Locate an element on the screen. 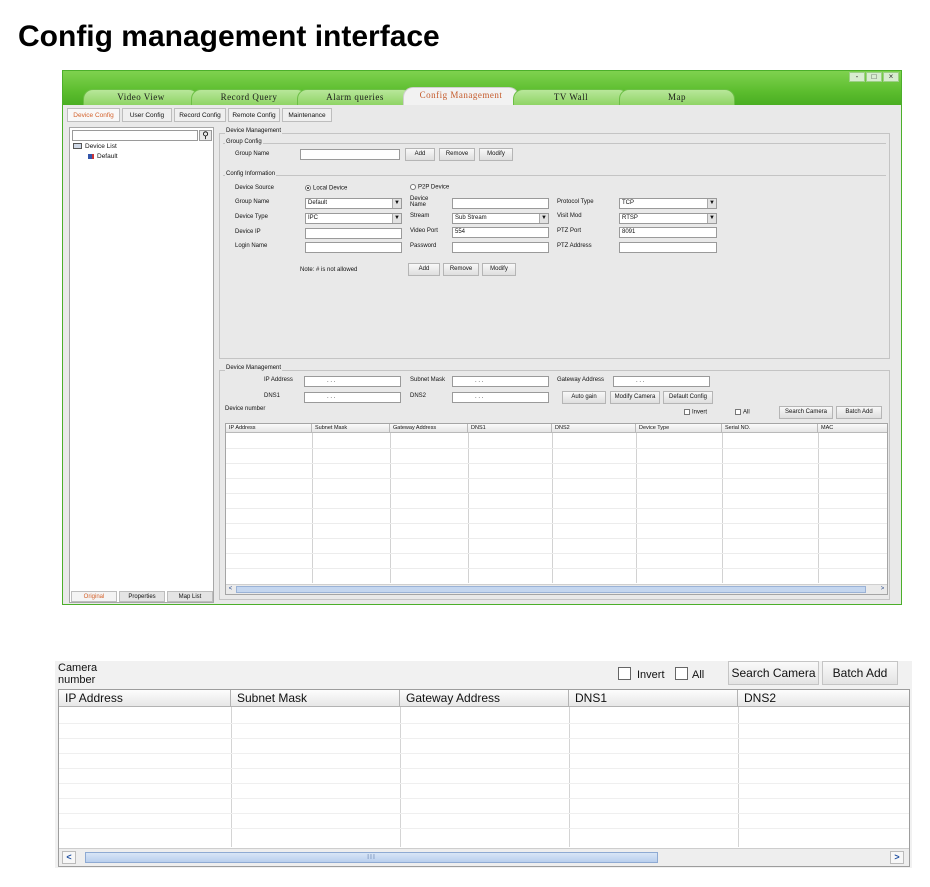  batch-add-button: Batch Add is located at coordinates (859, 412).